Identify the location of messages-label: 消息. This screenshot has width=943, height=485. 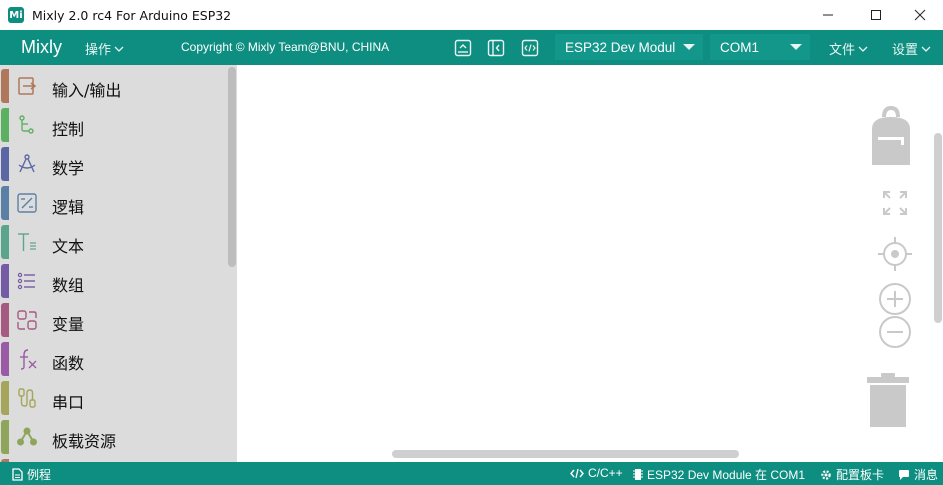
(926, 475).